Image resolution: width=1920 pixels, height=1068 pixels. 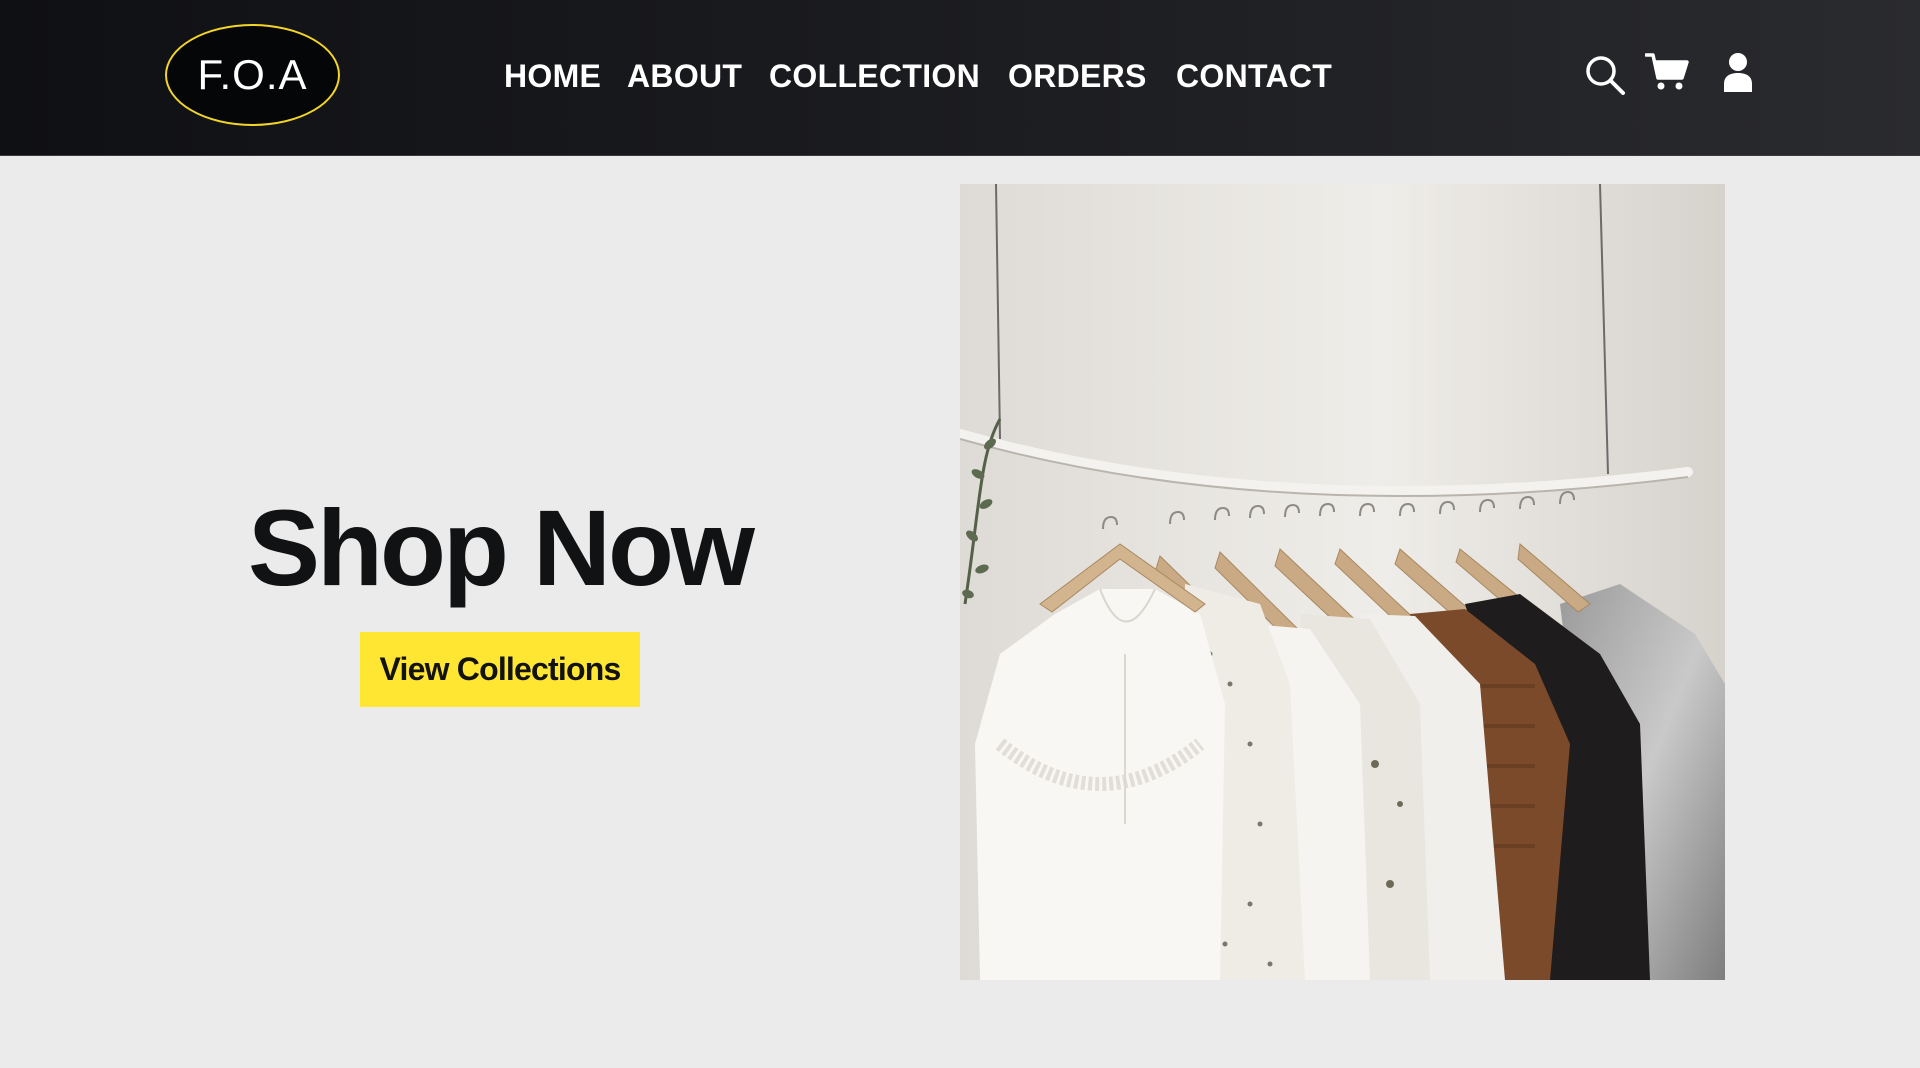 I want to click on user-icon, so click(x=1738, y=74).